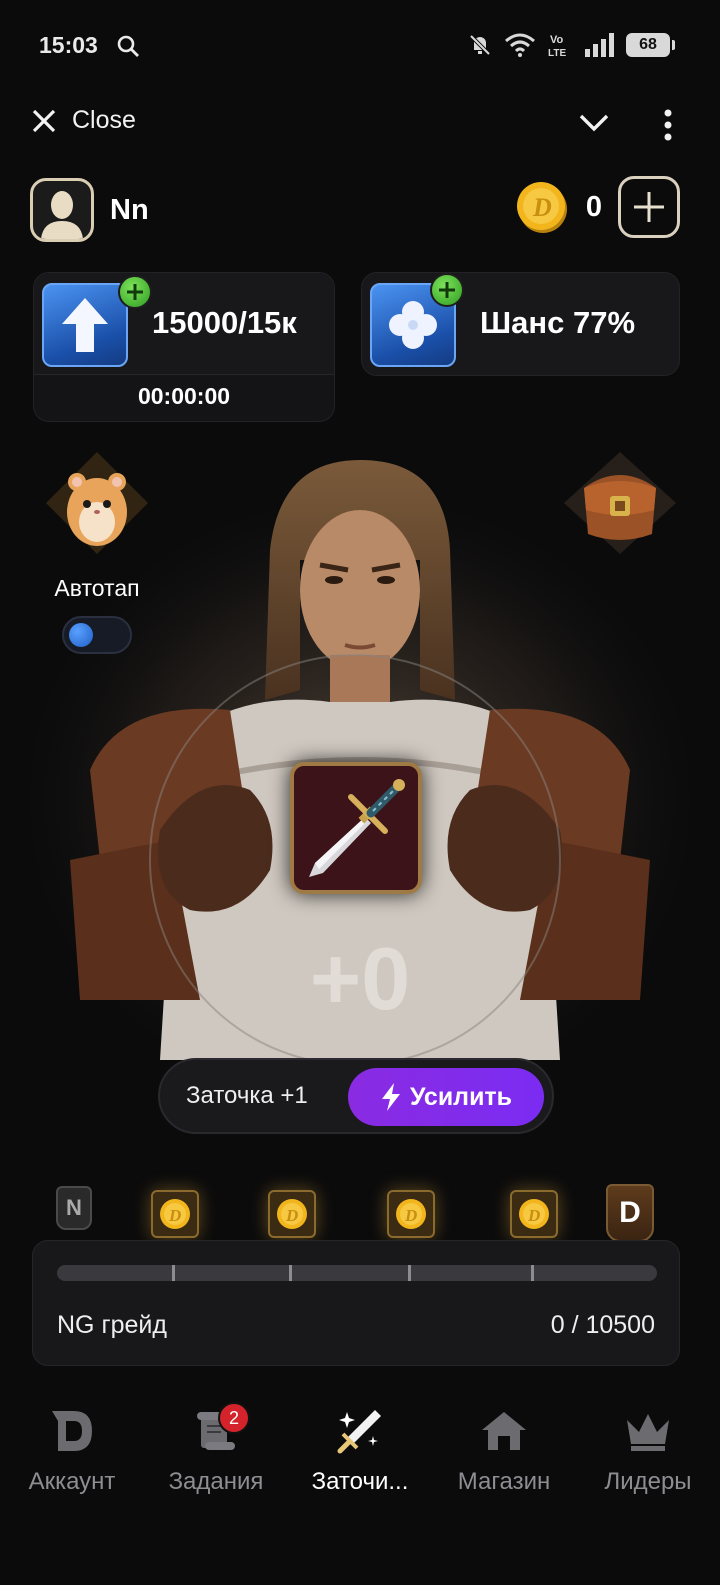  What do you see at coordinates (234, 1418) in the screenshot?
I see `tasks-badge: 2` at bounding box center [234, 1418].